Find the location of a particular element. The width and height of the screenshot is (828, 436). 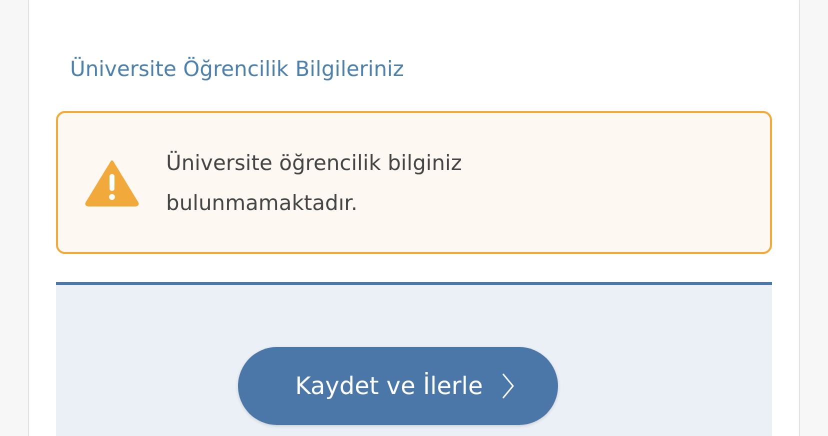

section-title: Üniversite Öğrencilik Bilgileriniz is located at coordinates (237, 69).